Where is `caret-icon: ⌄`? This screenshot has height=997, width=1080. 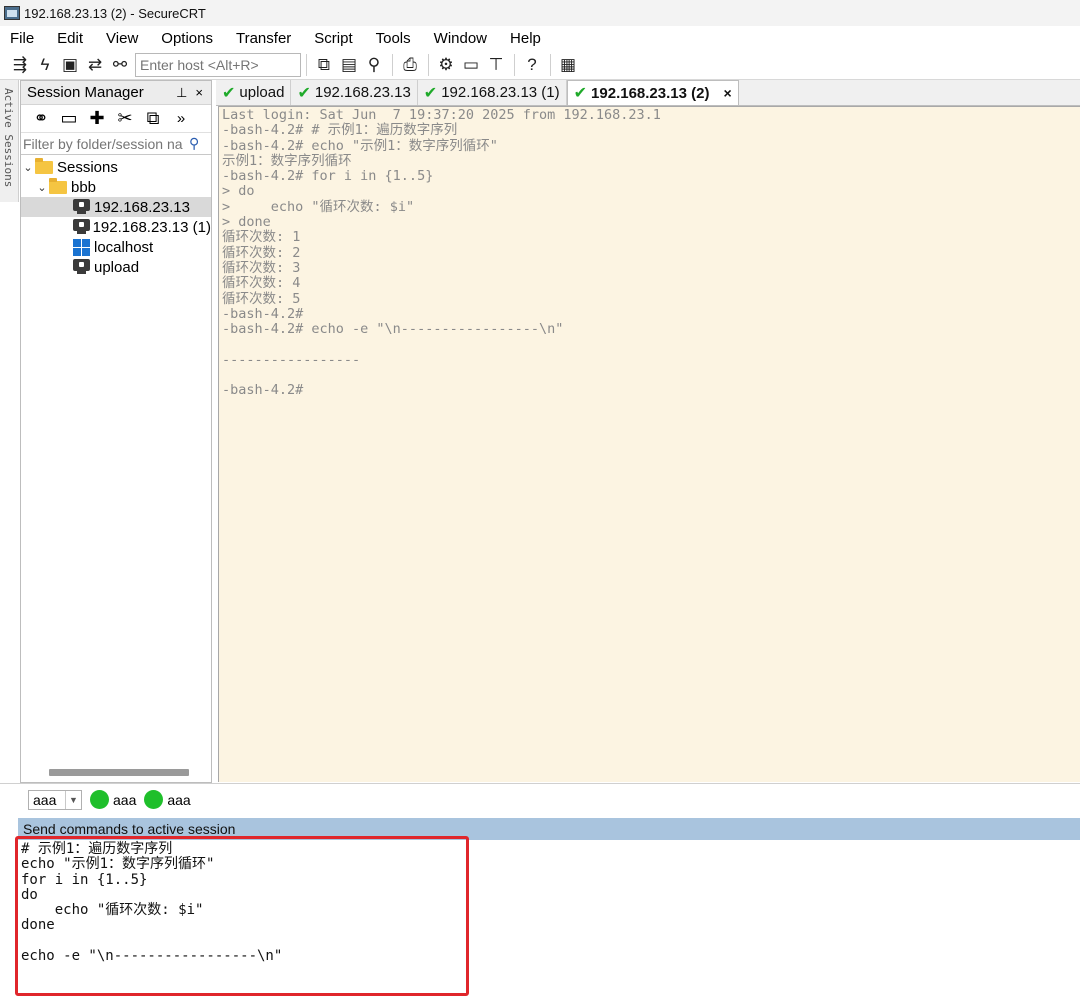 caret-icon: ⌄ is located at coordinates (28, 167).